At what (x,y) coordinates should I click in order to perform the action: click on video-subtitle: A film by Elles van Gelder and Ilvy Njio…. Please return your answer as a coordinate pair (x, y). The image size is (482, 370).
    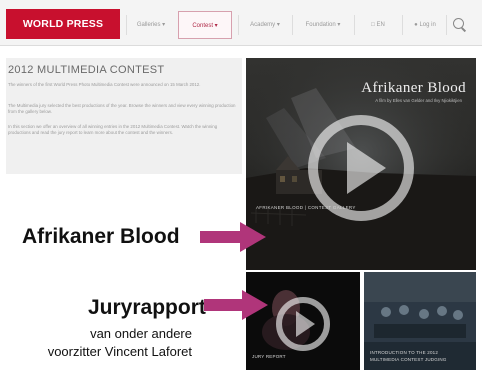
    Looking at the image, I should click on (418, 100).